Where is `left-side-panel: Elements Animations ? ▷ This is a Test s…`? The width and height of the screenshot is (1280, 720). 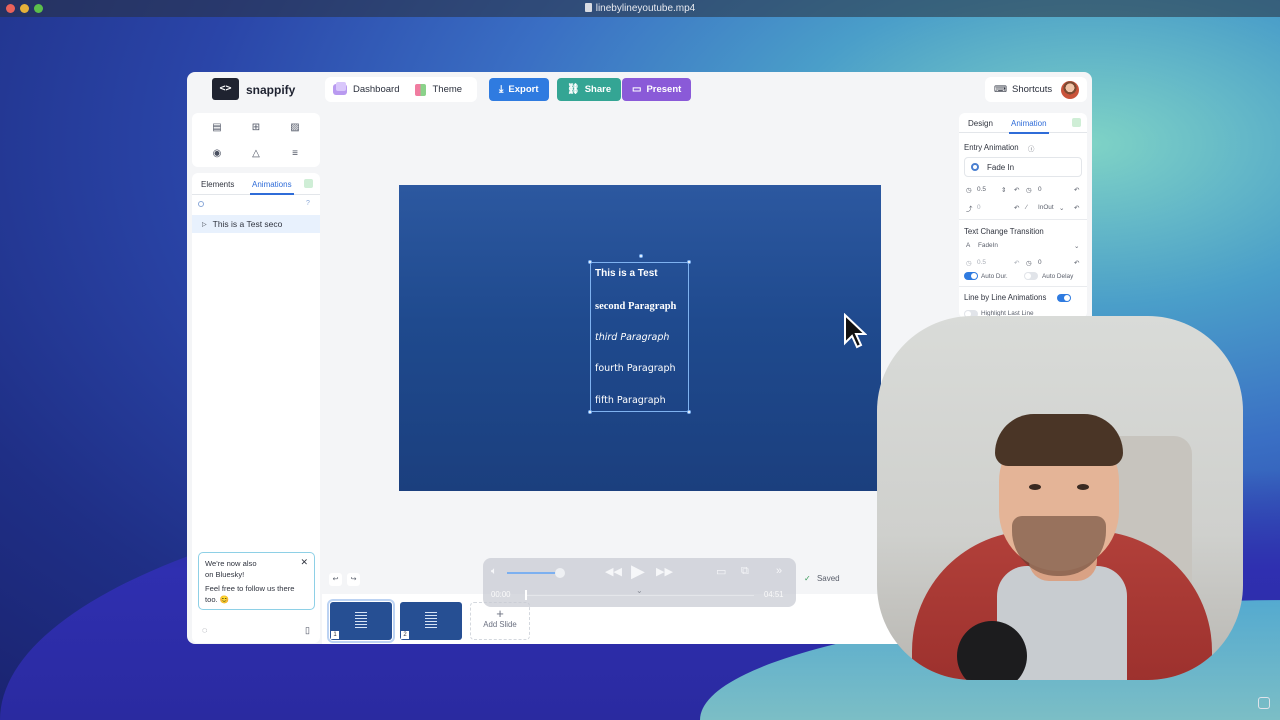 left-side-panel: Elements Animations ? ▷ This is a Test s… is located at coordinates (256, 408).